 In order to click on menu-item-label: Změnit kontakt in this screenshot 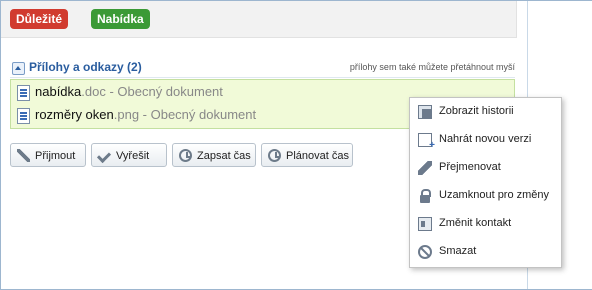, I will do `click(475, 223)`.